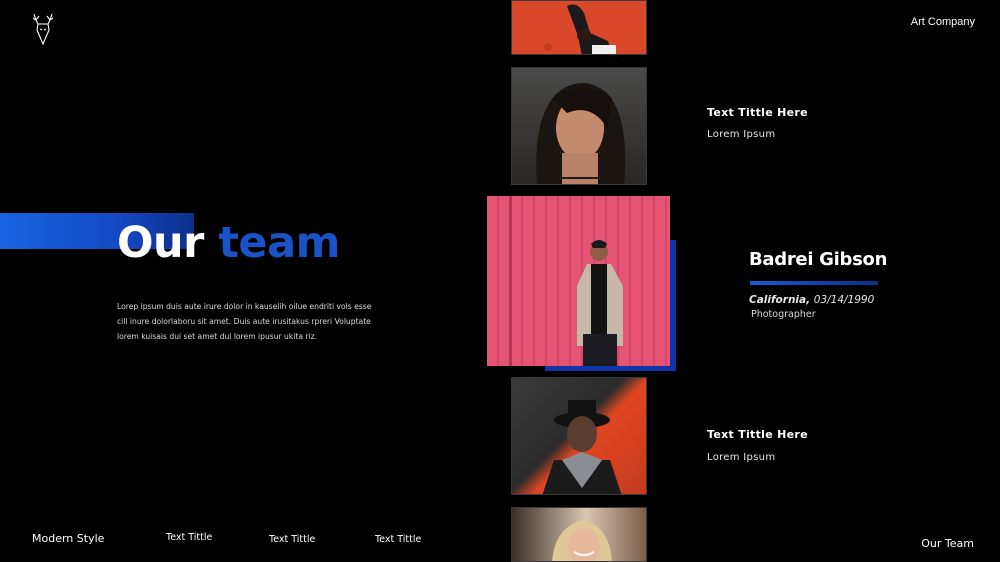  I want to click on footer-nav-item-1: Text Tittle, so click(189, 537).